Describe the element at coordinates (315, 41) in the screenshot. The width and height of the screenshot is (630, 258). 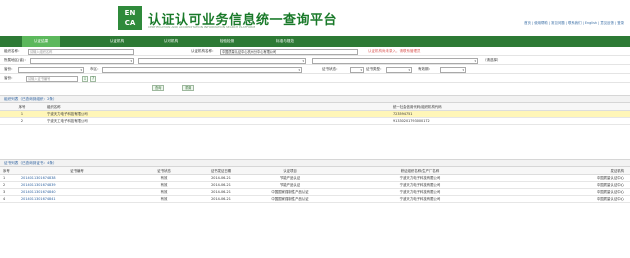
I see `main-nav: 认证结果 认证机构 认可机构 检验检测 标准与规范` at that location.